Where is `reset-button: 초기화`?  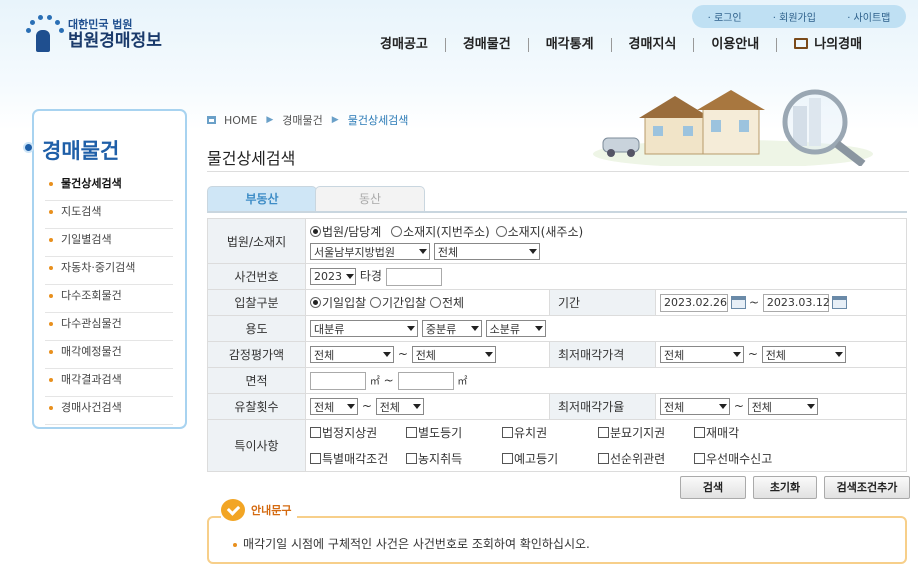 reset-button: 초기화 is located at coordinates (785, 487).